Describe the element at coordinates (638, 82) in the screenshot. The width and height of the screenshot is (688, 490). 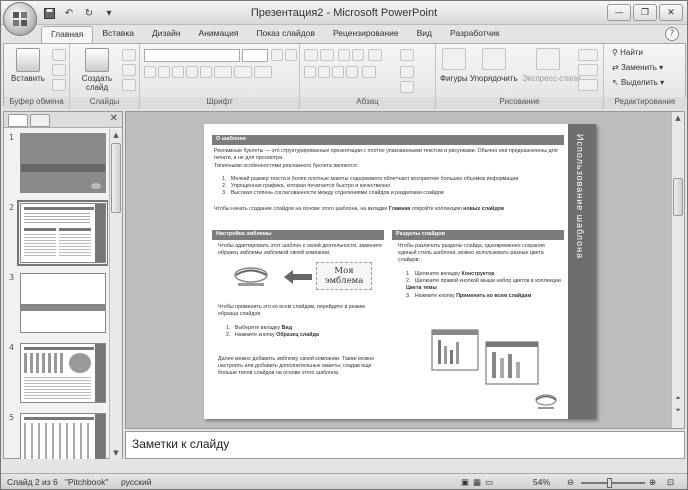
I see `select-button: ↖ Выделить ▾` at that location.